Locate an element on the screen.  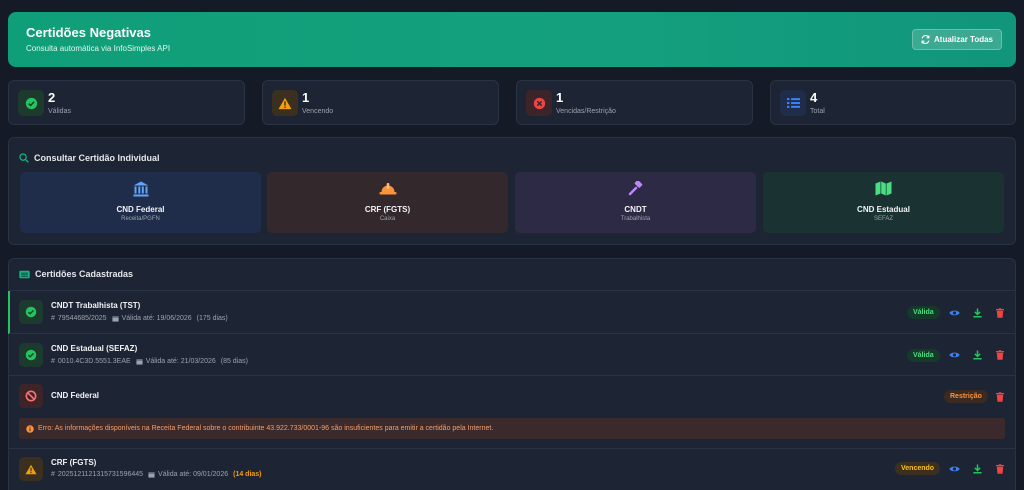
stat-total: 4 Total is located at coordinates (893, 102).